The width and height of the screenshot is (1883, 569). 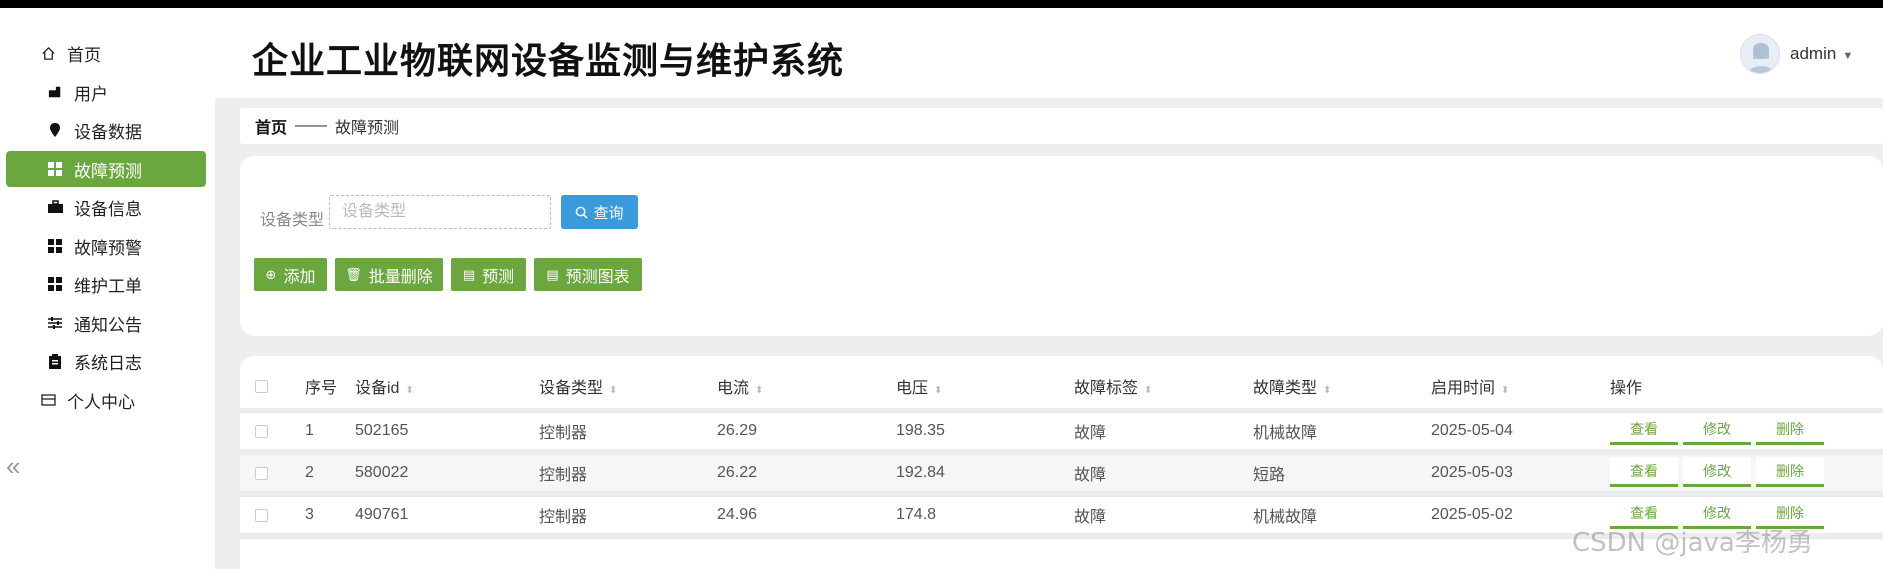 What do you see at coordinates (353, 274) in the screenshot?
I see `trash-icon: 🗑` at bounding box center [353, 274].